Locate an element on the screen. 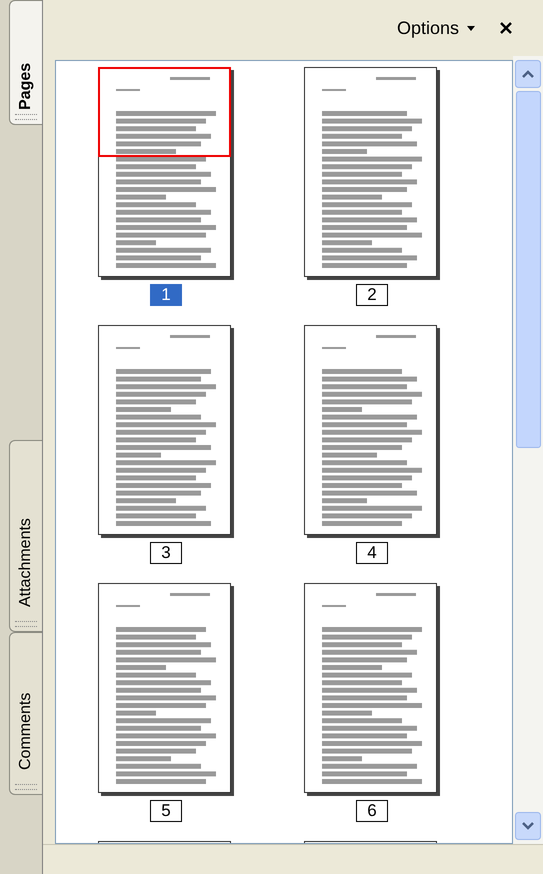 This screenshot has width=543, height=874. caret-icon is located at coordinates (471, 28).